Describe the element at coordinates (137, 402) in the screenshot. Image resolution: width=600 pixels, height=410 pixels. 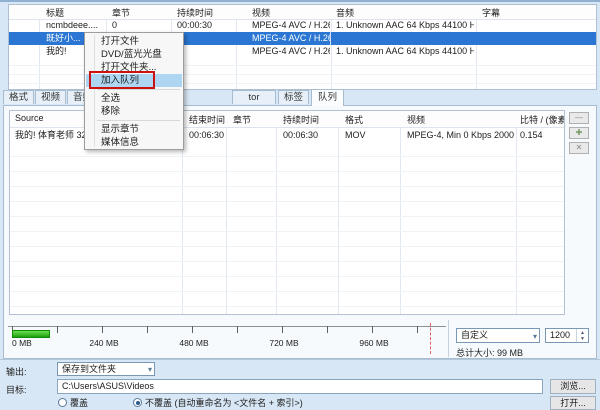
I see `radio-selected-icon` at that location.